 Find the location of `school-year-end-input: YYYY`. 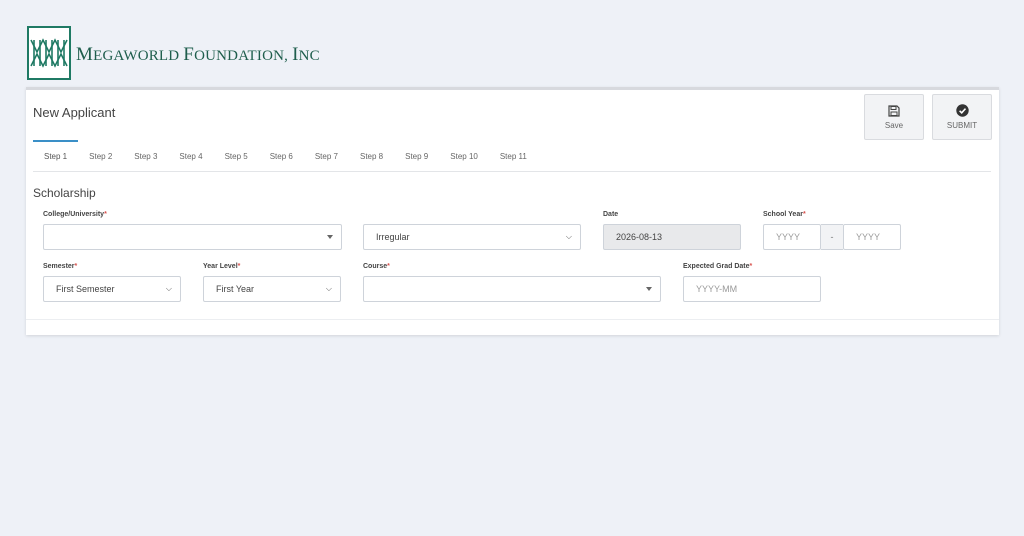

school-year-end-input: YYYY is located at coordinates (872, 237).